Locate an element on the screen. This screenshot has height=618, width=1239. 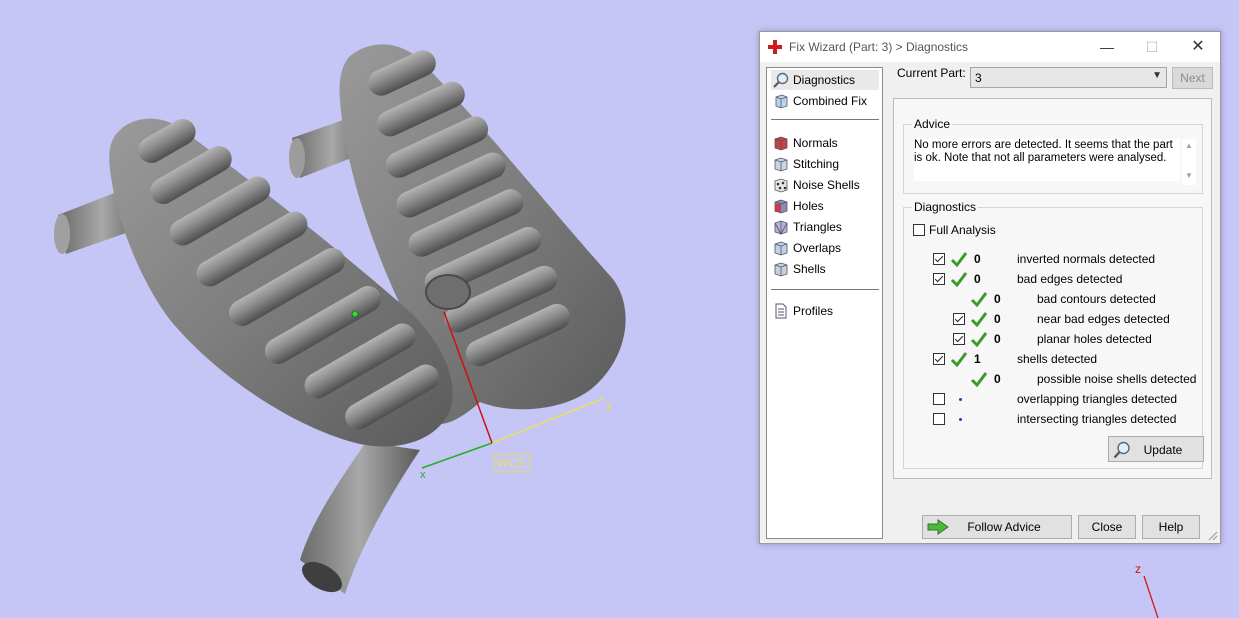
model-pick-point is located at coordinates (355, 314).